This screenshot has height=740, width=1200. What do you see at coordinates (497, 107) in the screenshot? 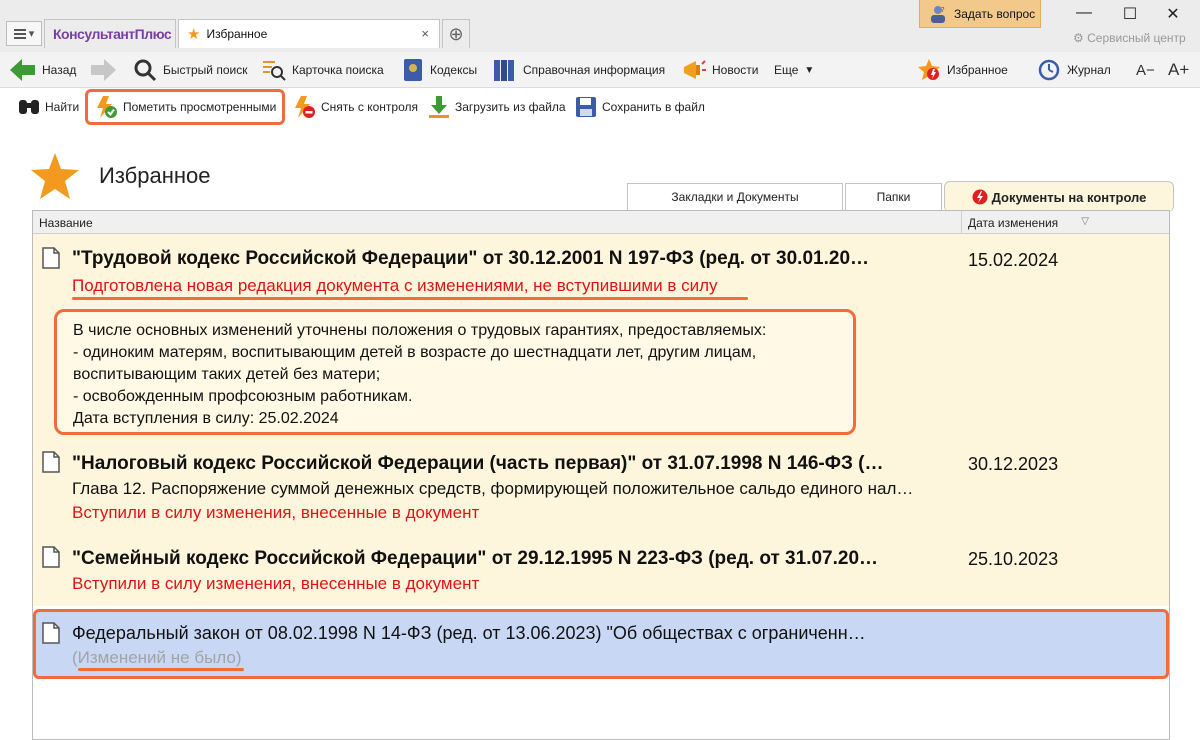
I see `load-file-button: Загрузить из файла` at bounding box center [497, 107].